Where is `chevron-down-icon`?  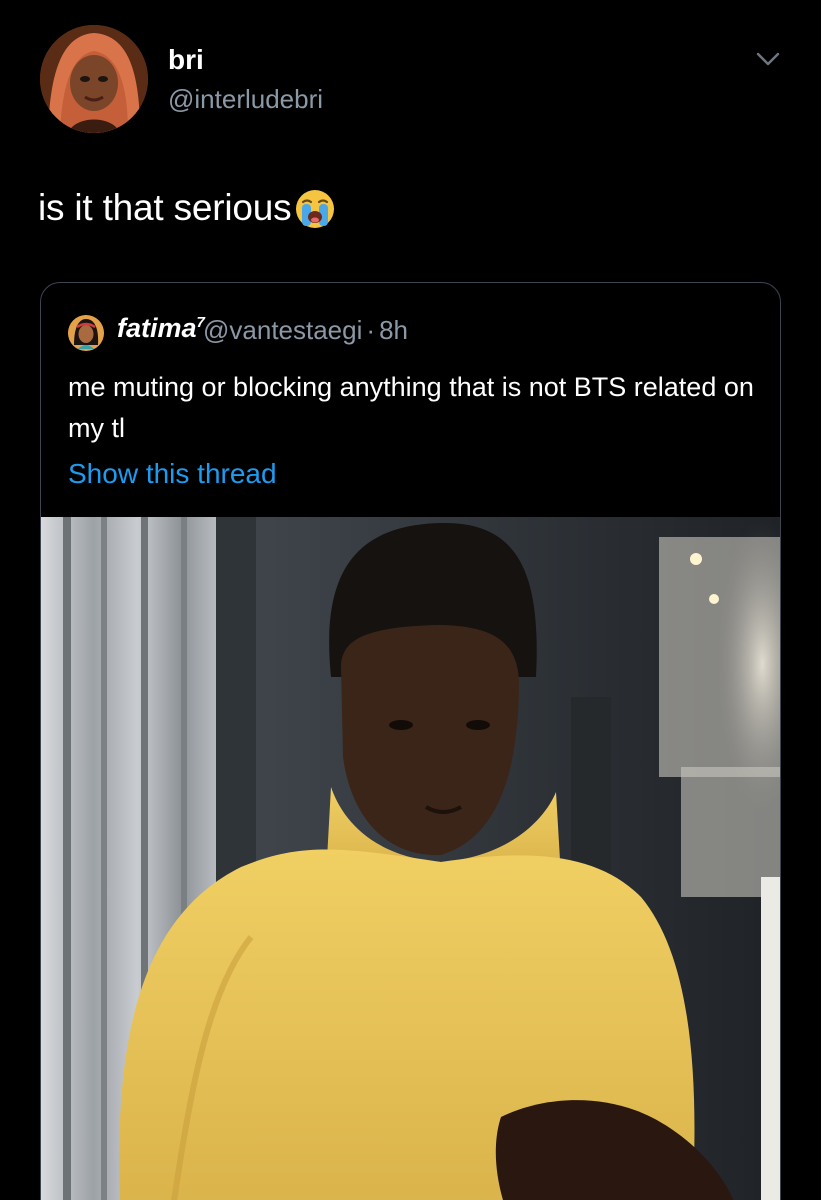
chevron-down-icon is located at coordinates (768, 59).